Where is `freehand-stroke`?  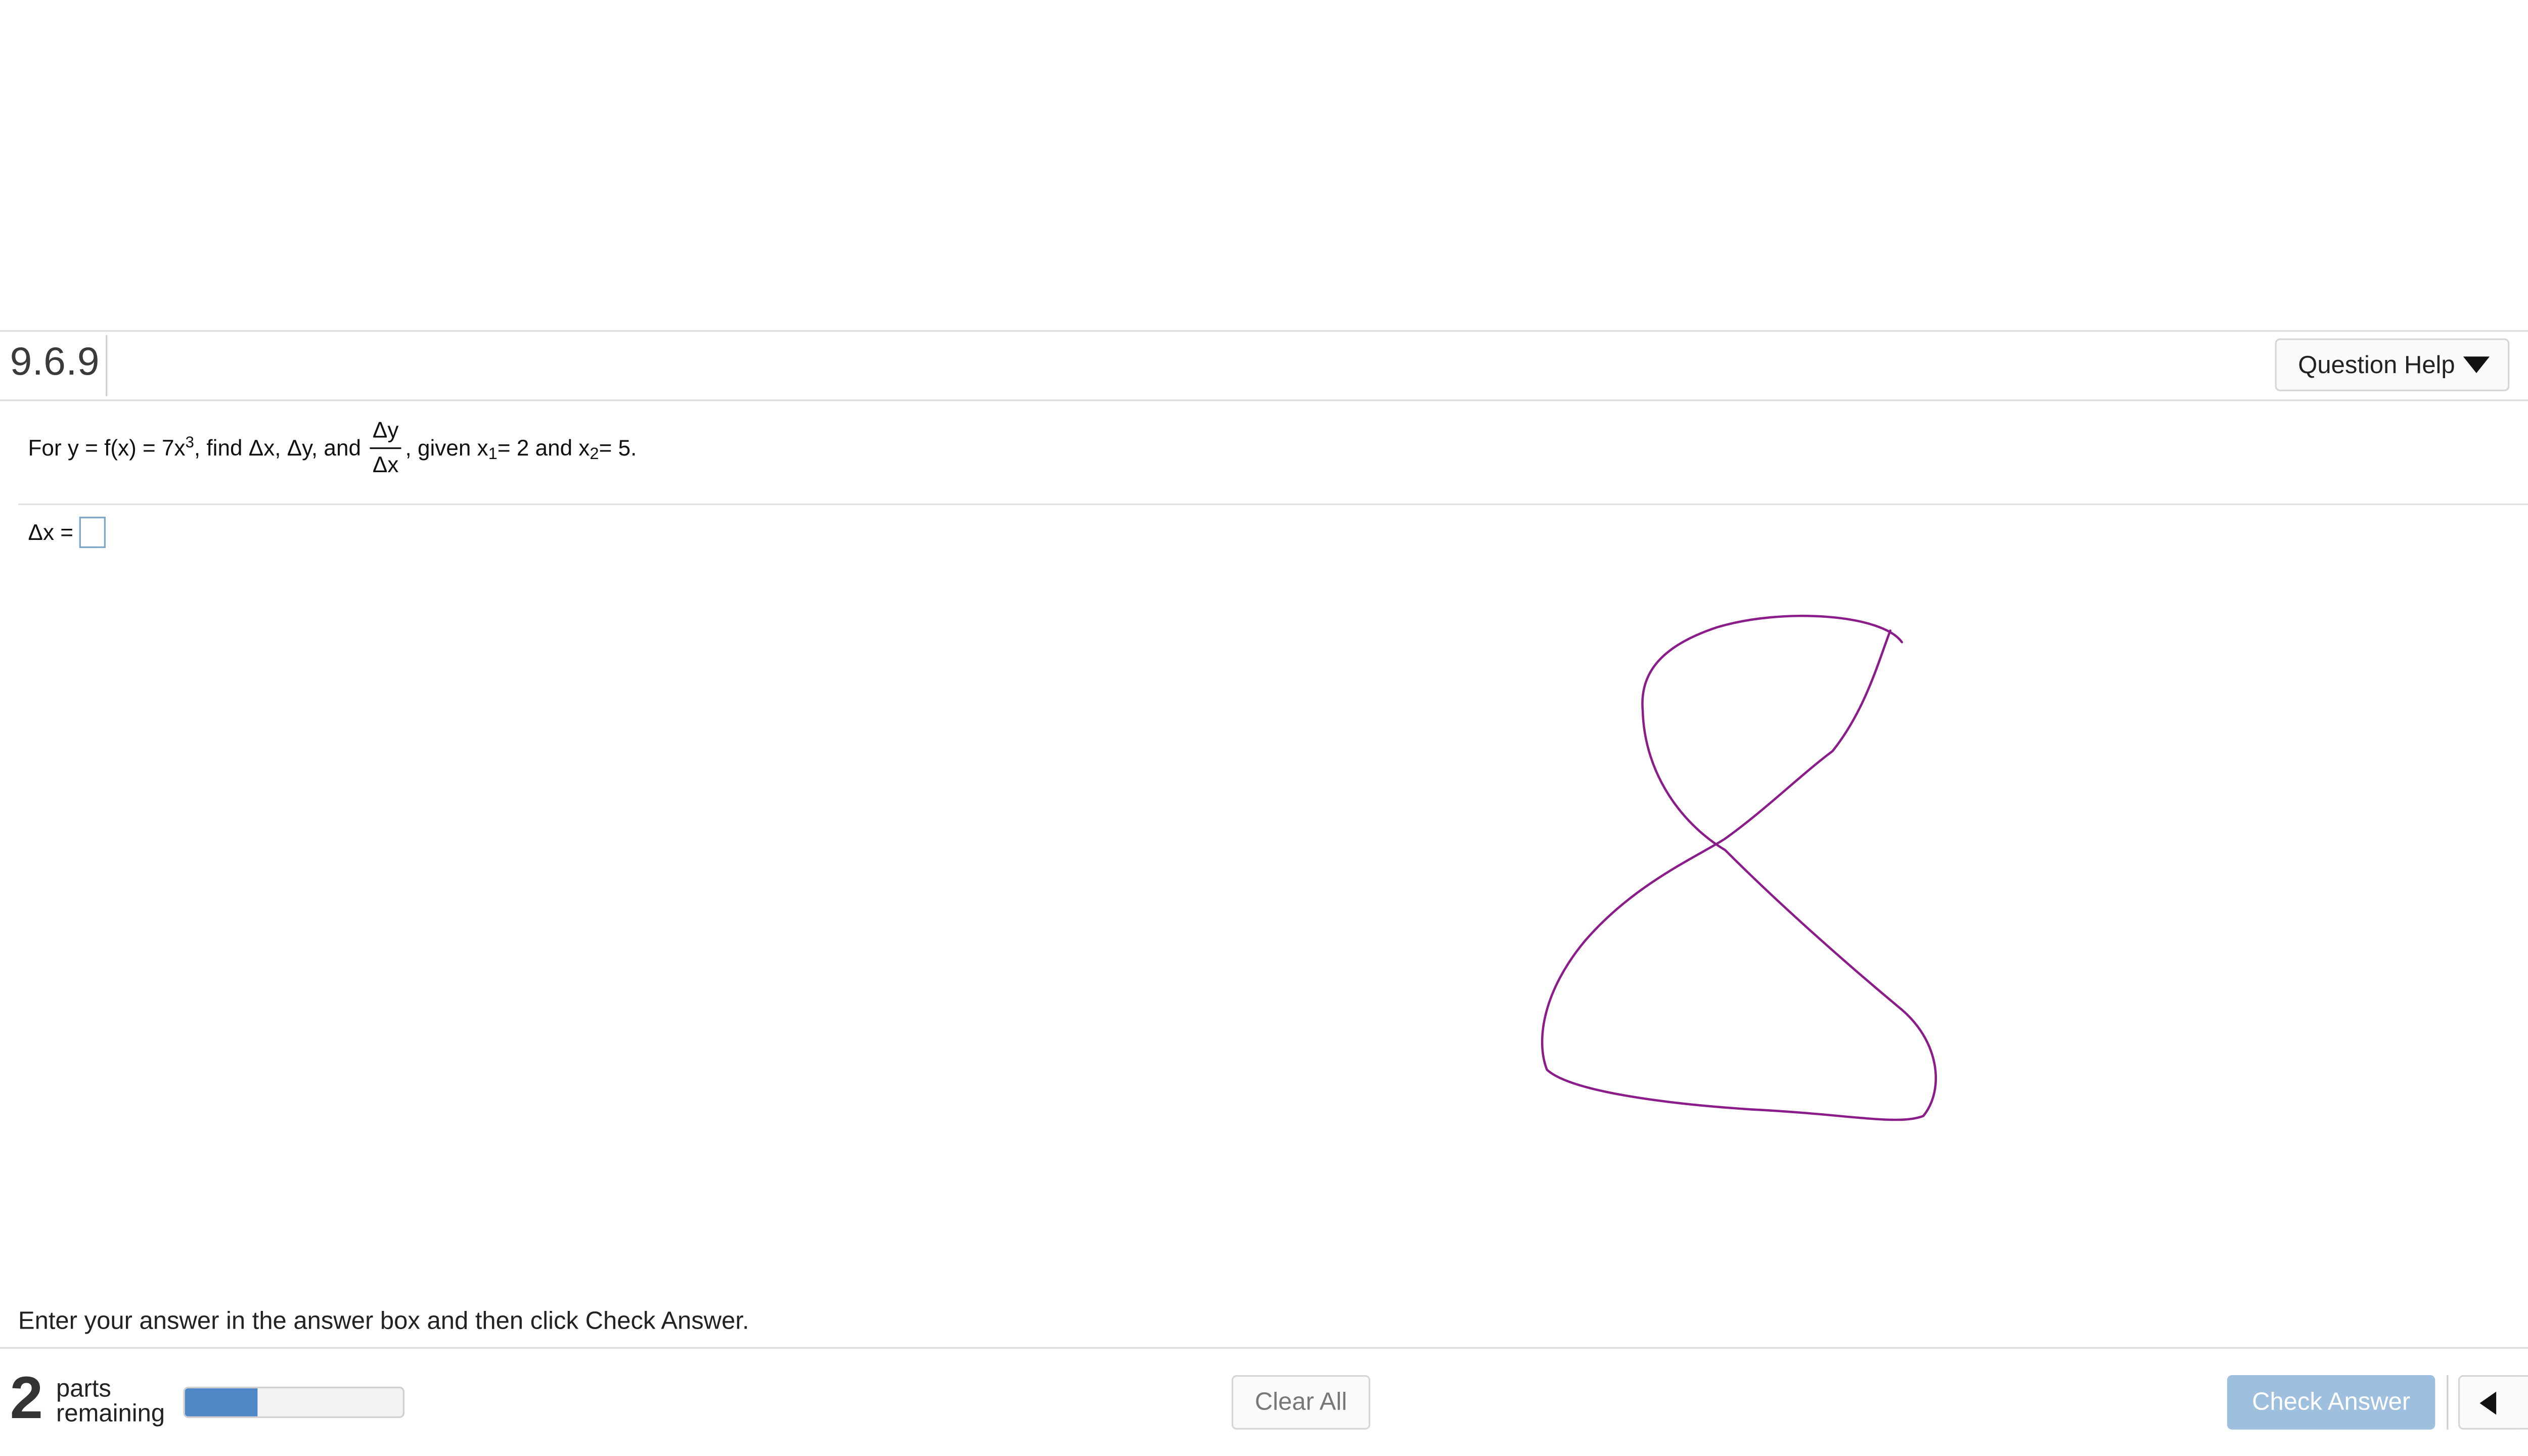
freehand-stroke is located at coordinates (1739, 867).